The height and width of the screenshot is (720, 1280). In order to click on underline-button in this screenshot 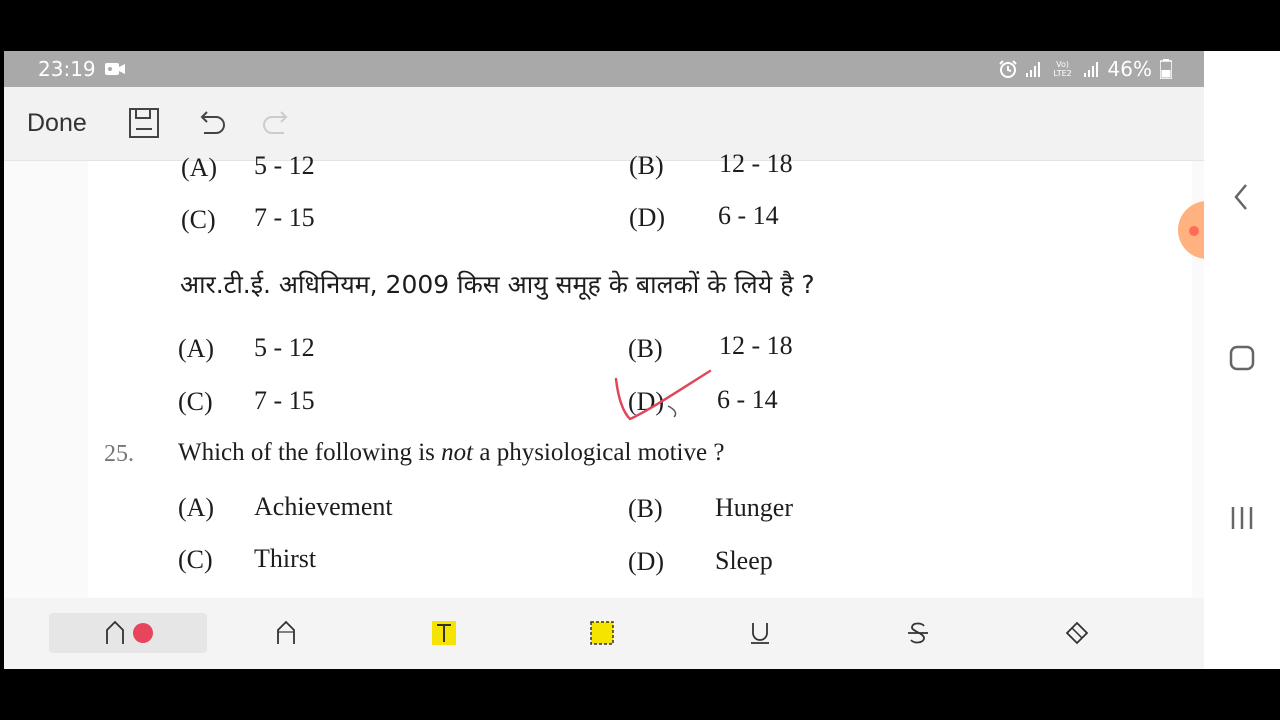, I will do `click(760, 633)`.